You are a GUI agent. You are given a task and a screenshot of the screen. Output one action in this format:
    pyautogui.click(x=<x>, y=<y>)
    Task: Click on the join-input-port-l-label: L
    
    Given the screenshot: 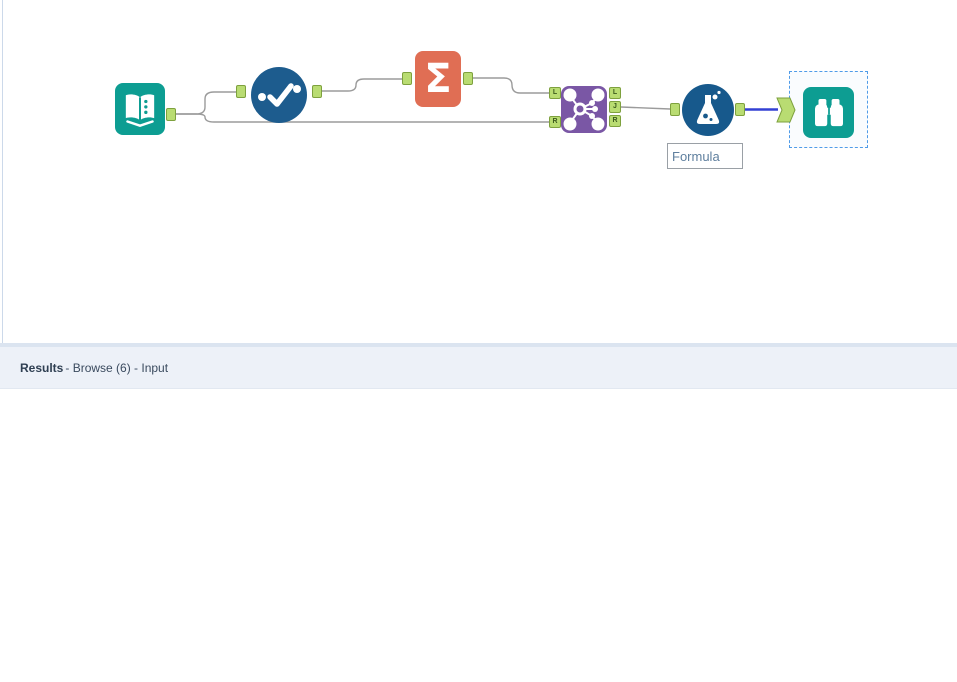 What is the action you would take?
    pyautogui.click(x=555, y=92)
    